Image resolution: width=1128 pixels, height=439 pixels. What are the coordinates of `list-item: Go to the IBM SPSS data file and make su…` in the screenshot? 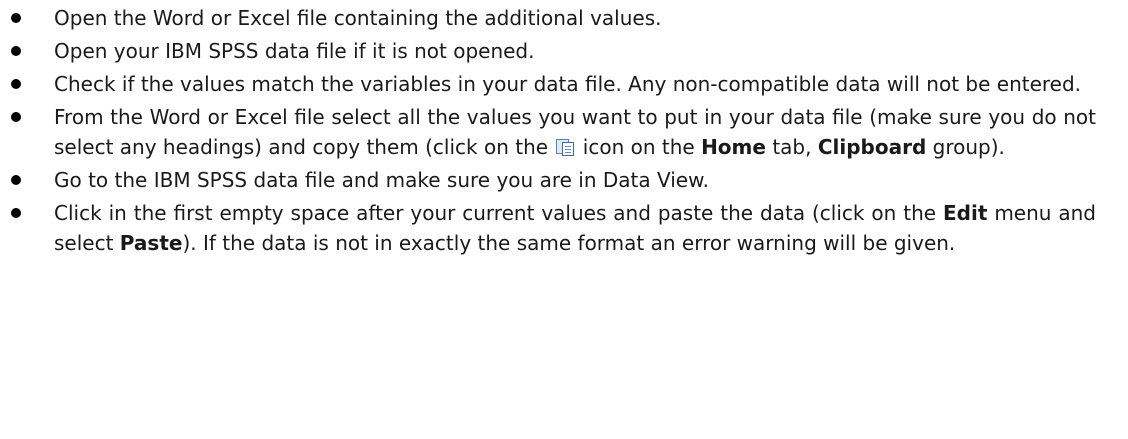 It's located at (548, 180).